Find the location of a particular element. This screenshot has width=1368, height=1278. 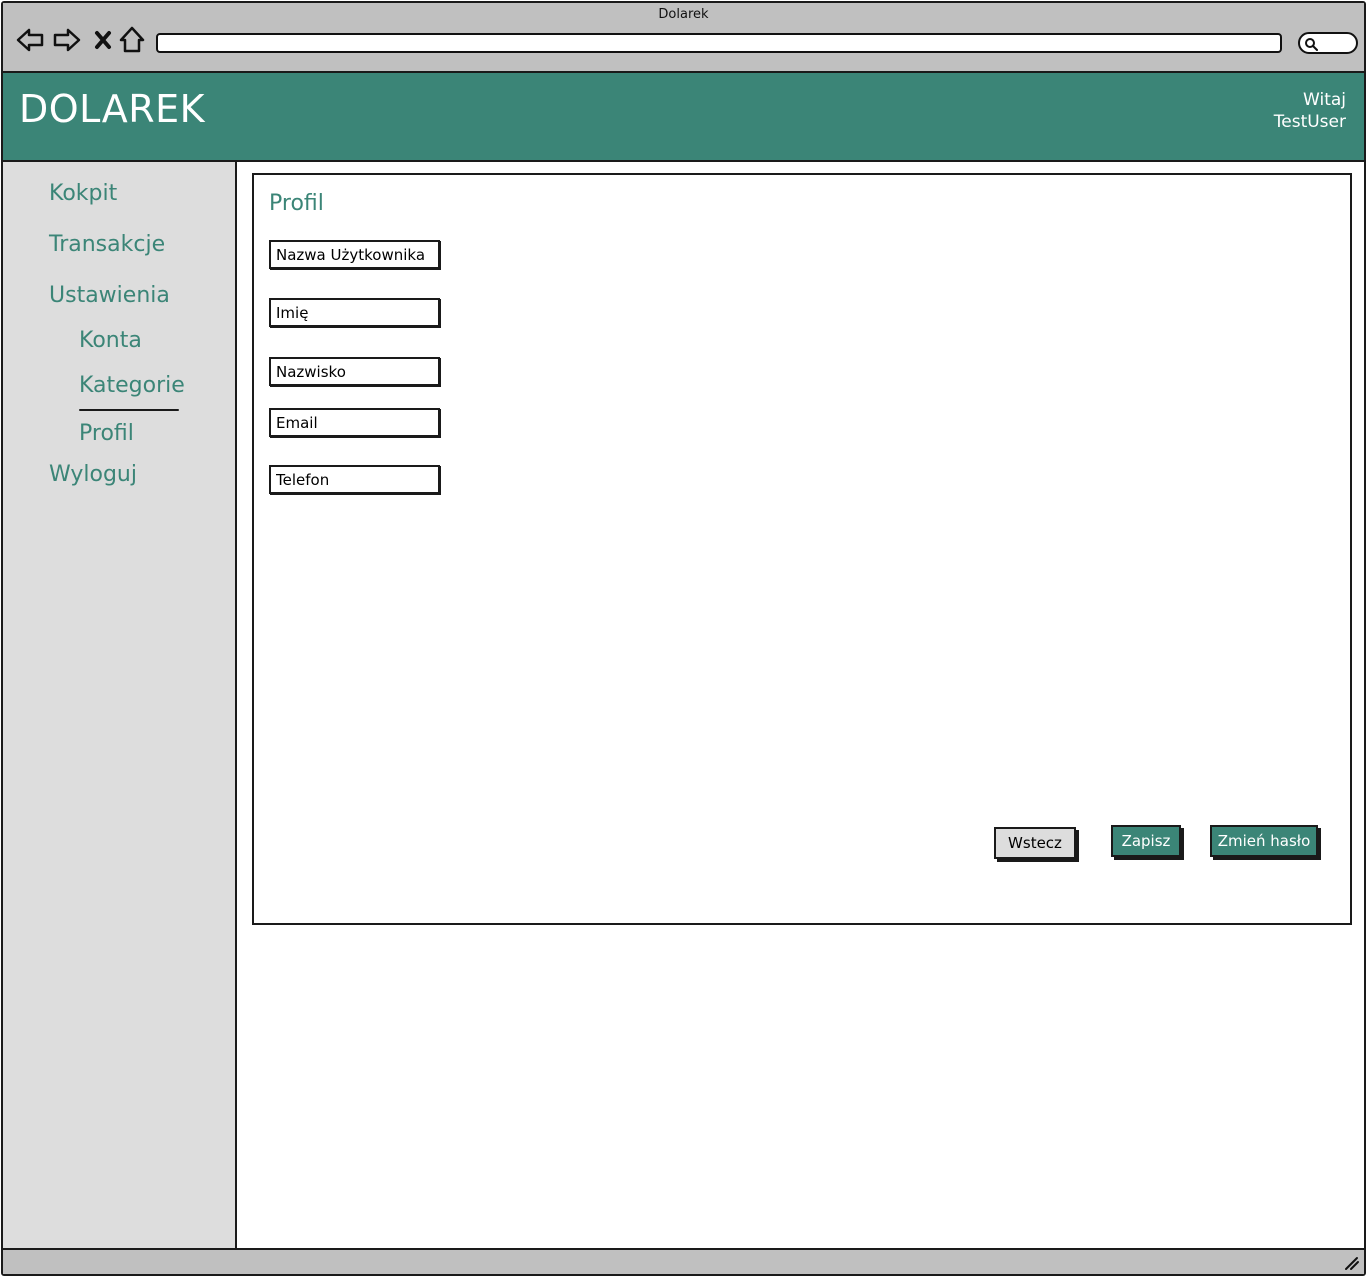

sidebar-item-transakcje: Transakcje is located at coordinates (107, 244).